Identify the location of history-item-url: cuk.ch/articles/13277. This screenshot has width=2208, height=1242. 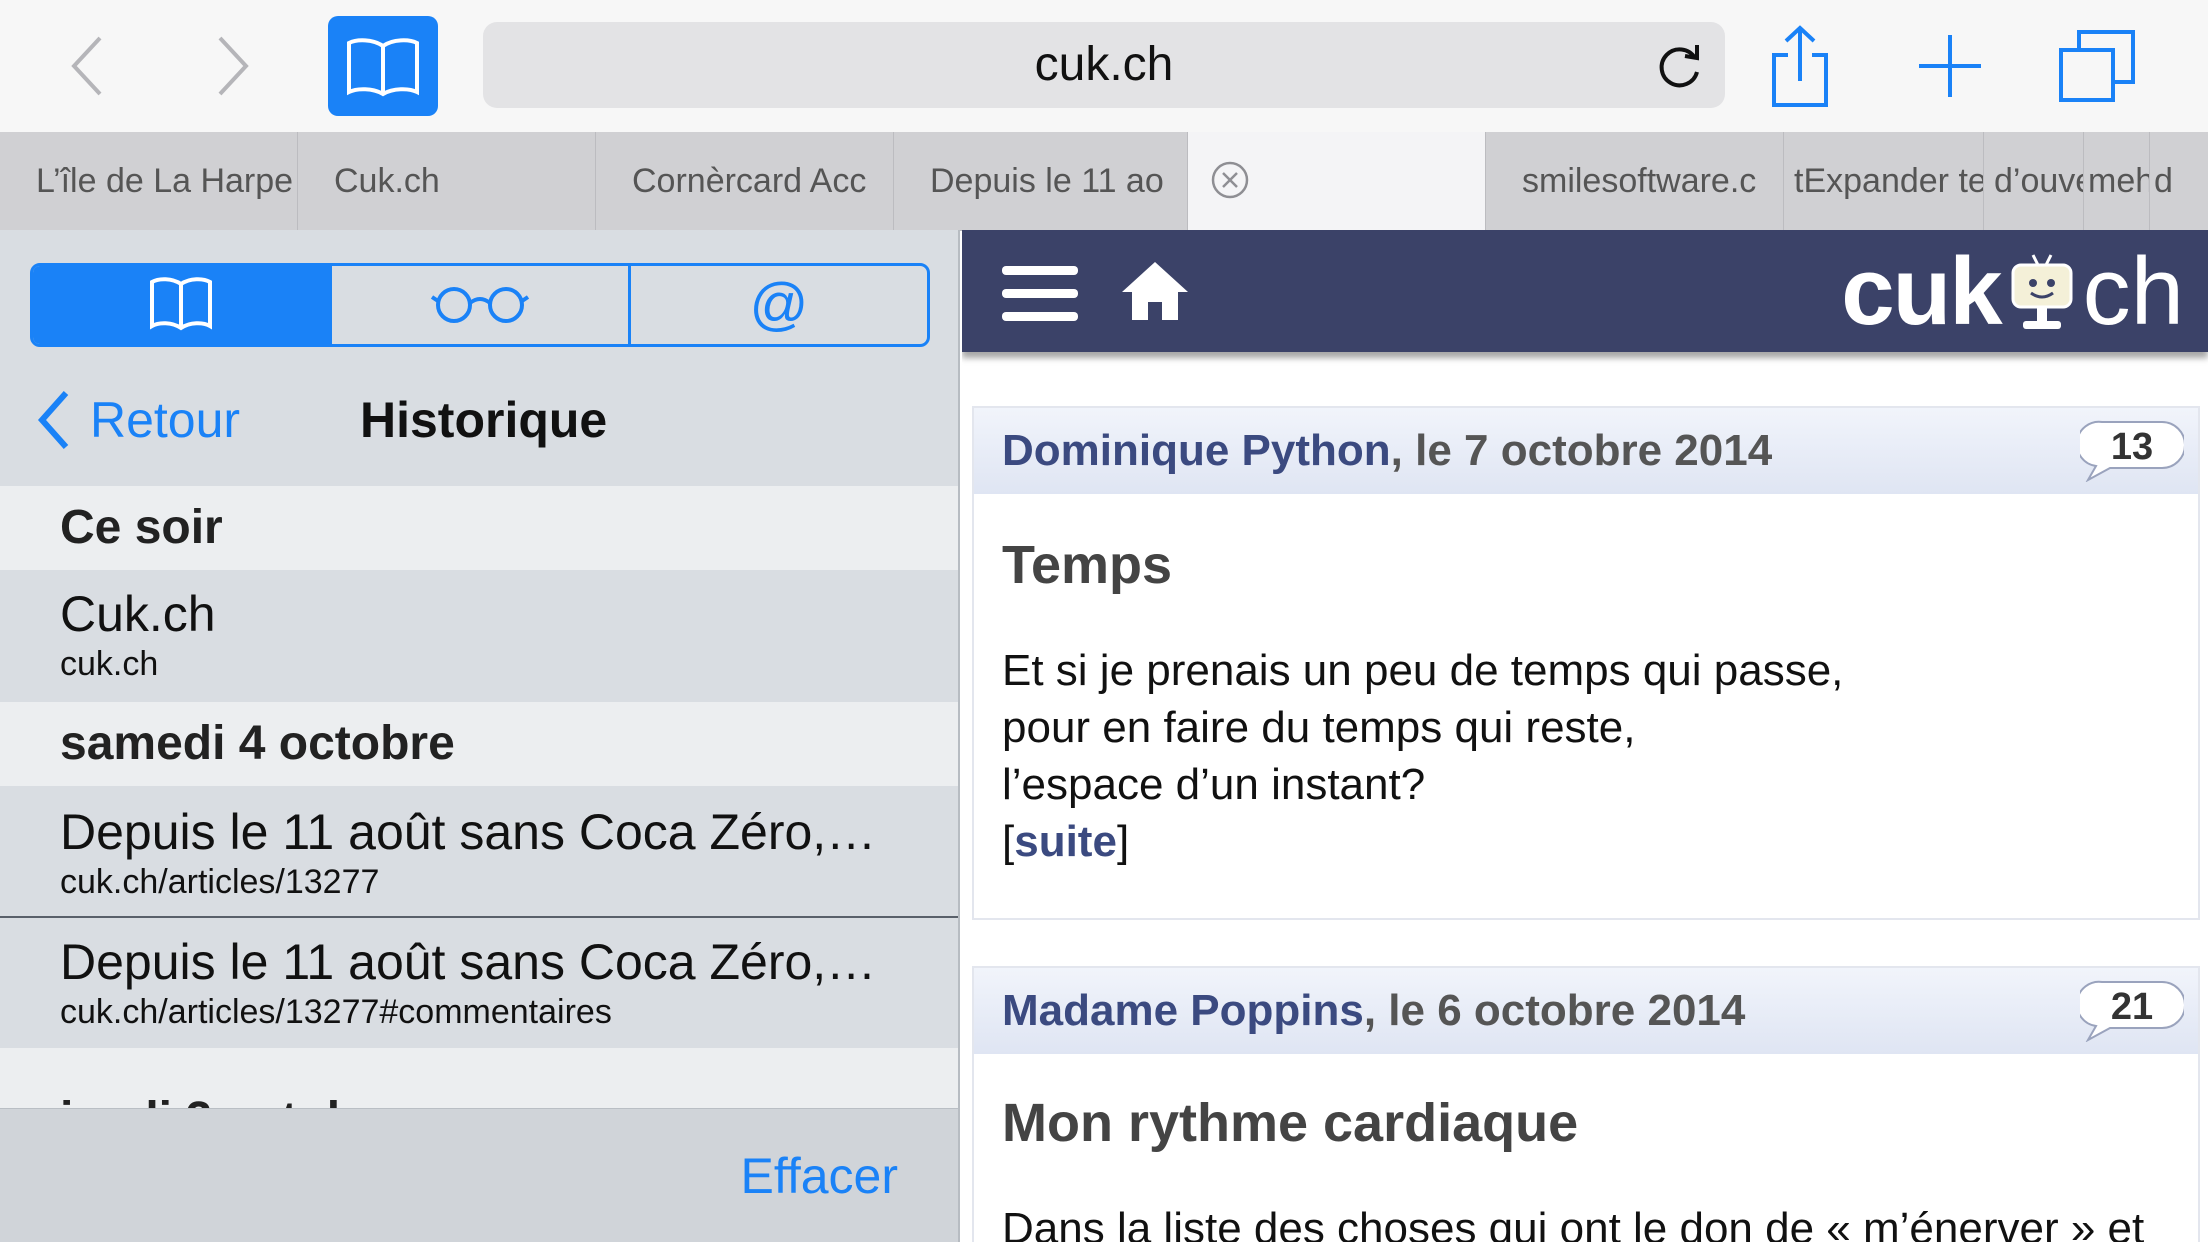
(220, 882).